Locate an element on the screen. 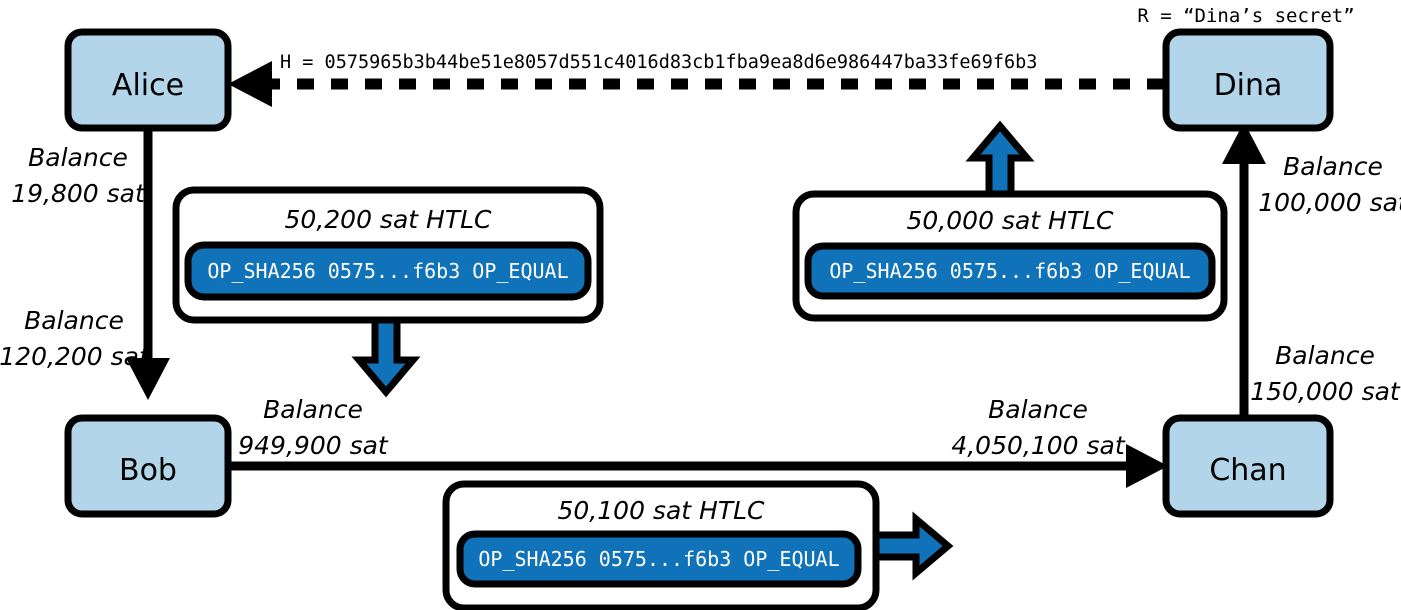 Image resolution: width=1401 pixels, height=610 pixels. balance-alice-top: Balance 19,800 sat is located at coordinates (78, 175).